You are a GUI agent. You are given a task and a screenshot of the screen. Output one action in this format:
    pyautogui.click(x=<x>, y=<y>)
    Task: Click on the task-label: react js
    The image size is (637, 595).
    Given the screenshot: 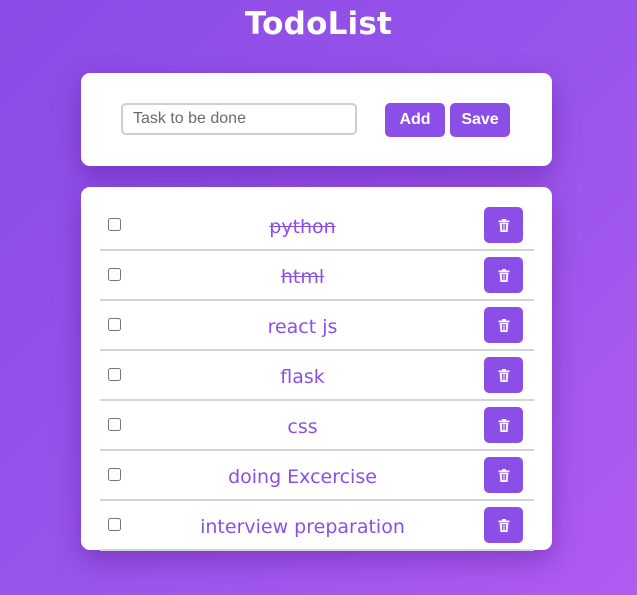 What is the action you would take?
    pyautogui.click(x=302, y=327)
    